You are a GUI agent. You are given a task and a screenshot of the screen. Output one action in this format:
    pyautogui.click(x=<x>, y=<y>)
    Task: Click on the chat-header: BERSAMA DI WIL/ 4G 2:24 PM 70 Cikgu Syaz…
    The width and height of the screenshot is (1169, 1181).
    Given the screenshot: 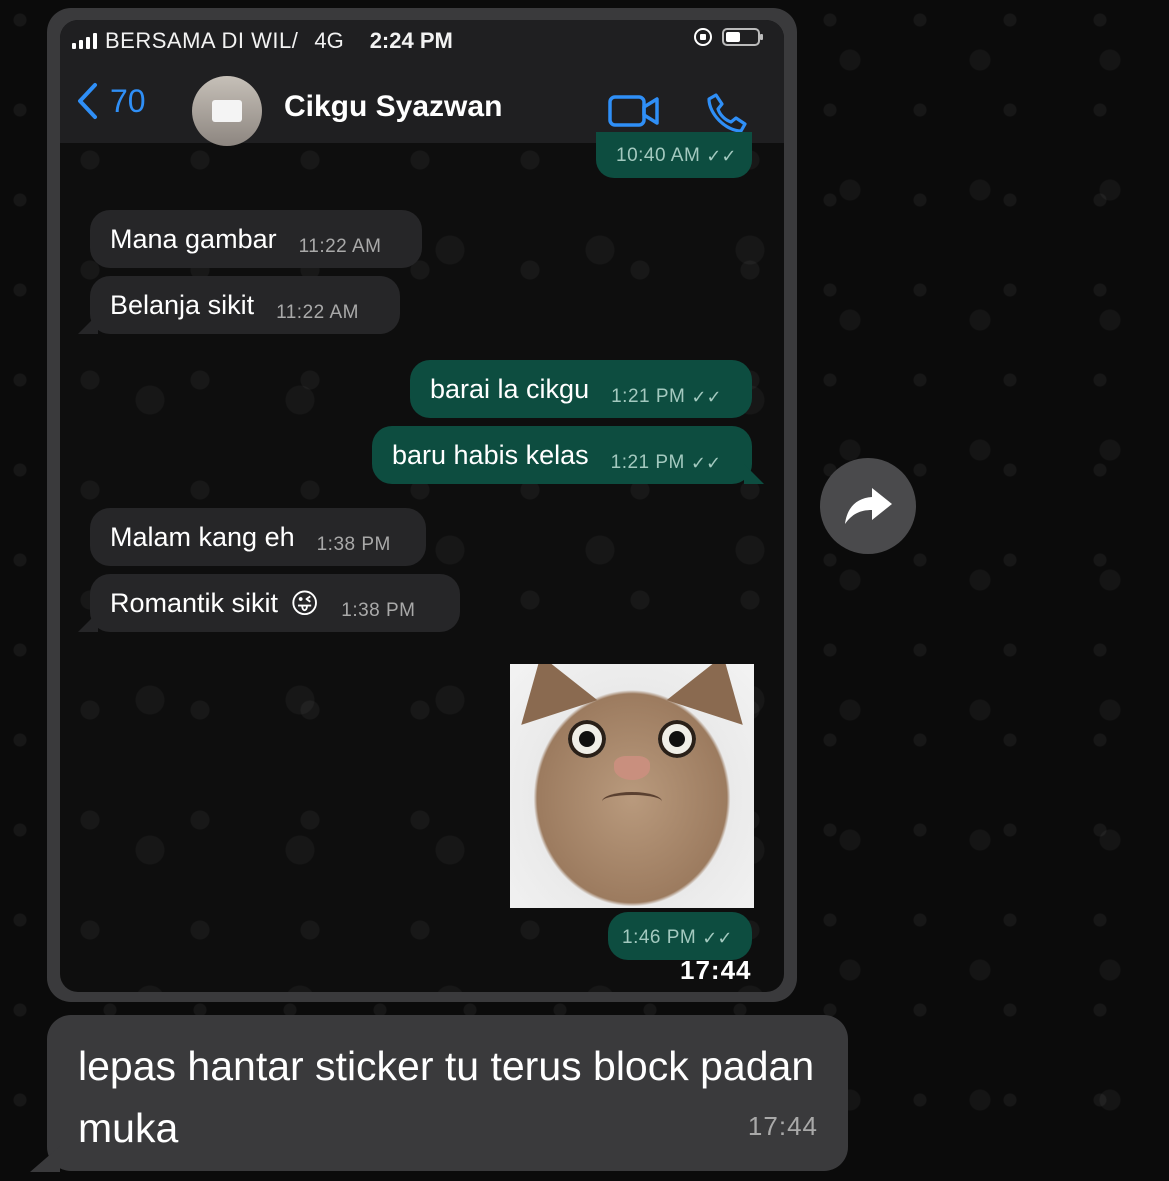 What is the action you would take?
    pyautogui.click(x=422, y=83)
    